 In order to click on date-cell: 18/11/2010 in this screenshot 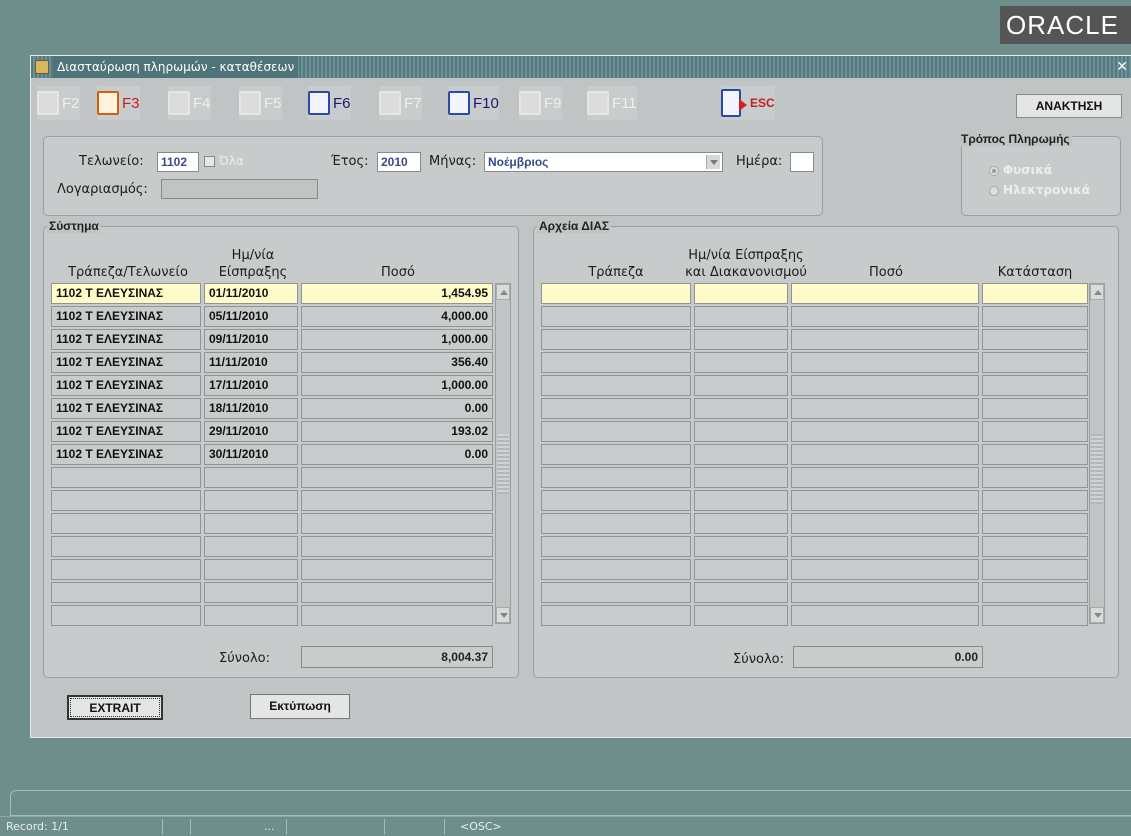, I will do `click(251, 408)`.